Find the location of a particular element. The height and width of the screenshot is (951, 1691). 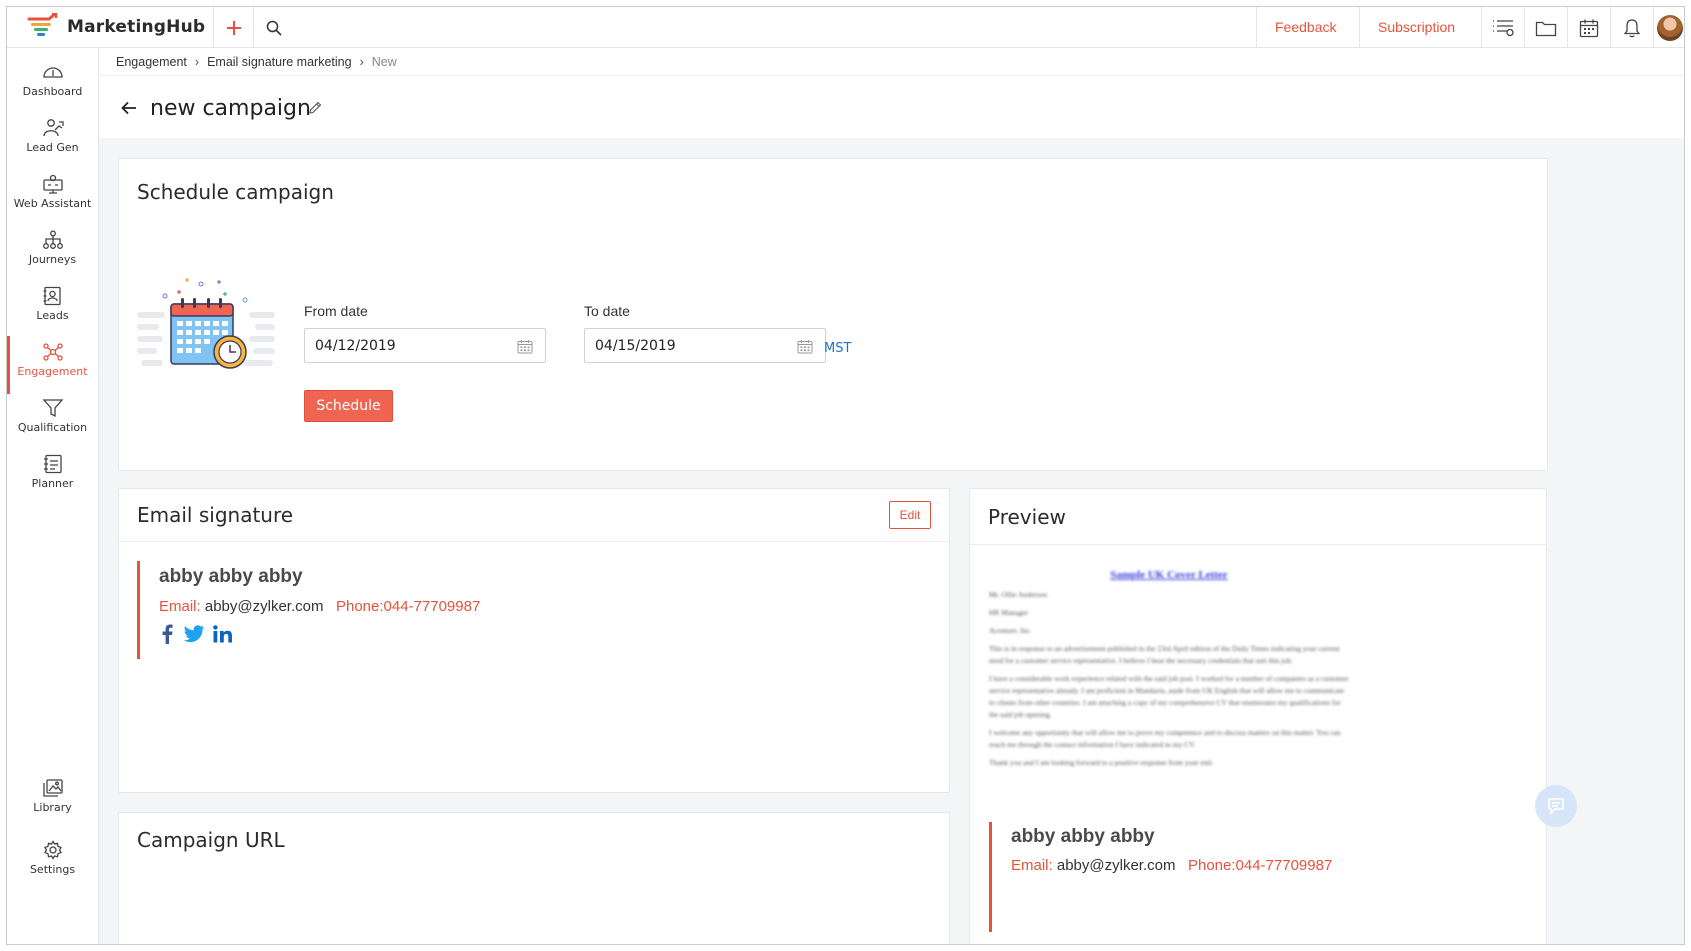

brand-name: MarketingHub is located at coordinates (136, 27).